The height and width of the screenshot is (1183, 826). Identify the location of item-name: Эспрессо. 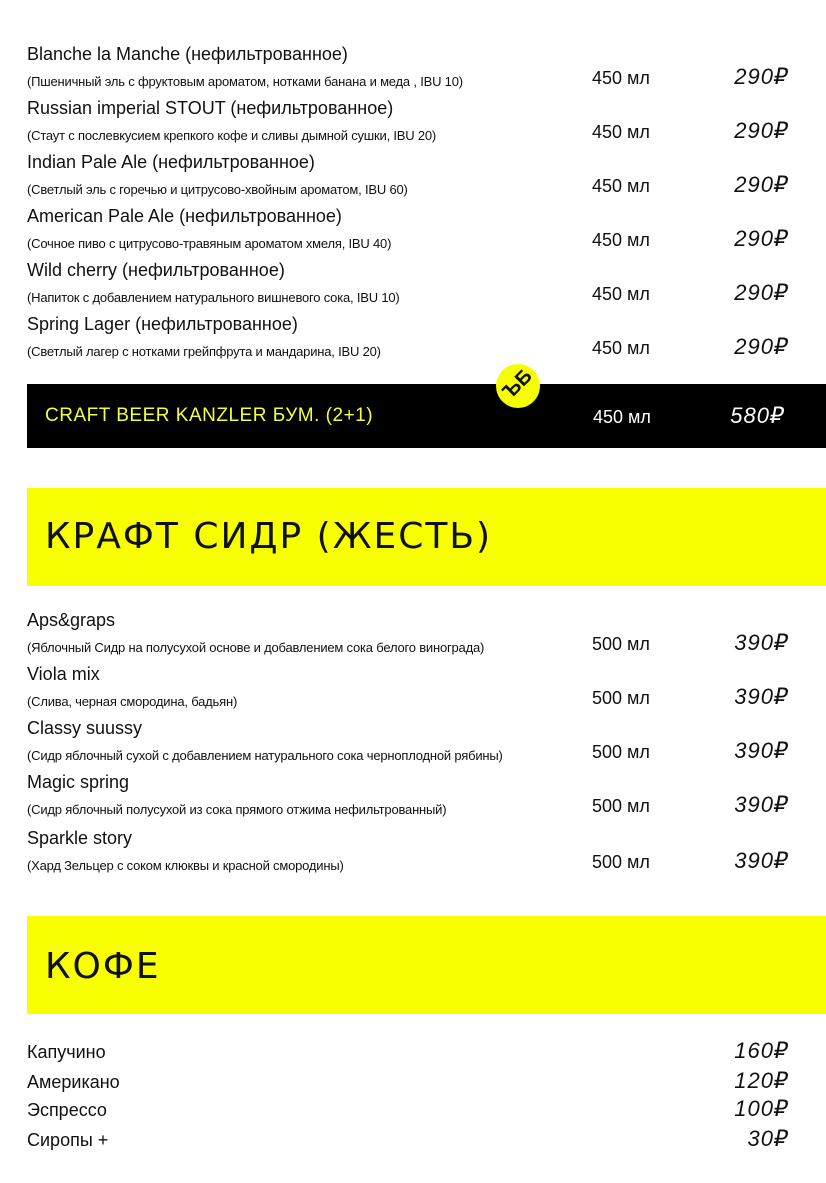
(67, 1110).